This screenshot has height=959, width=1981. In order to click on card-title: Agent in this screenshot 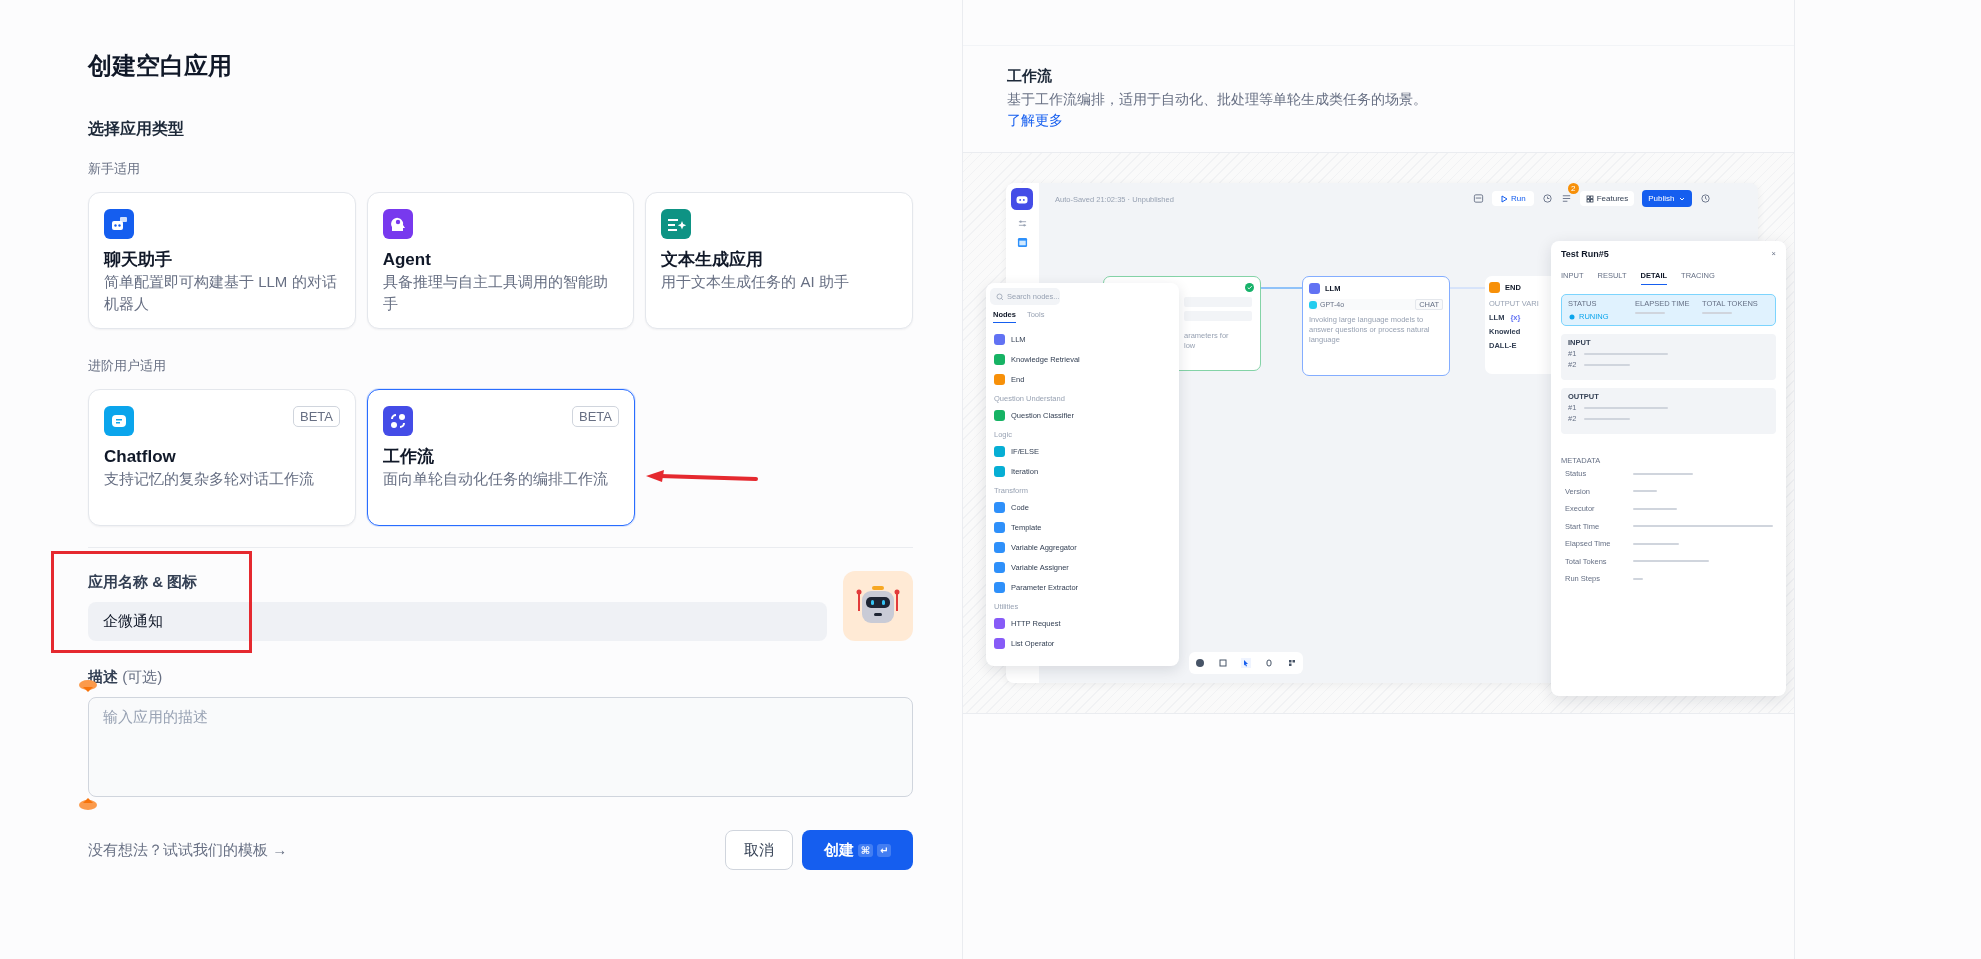, I will do `click(407, 260)`.